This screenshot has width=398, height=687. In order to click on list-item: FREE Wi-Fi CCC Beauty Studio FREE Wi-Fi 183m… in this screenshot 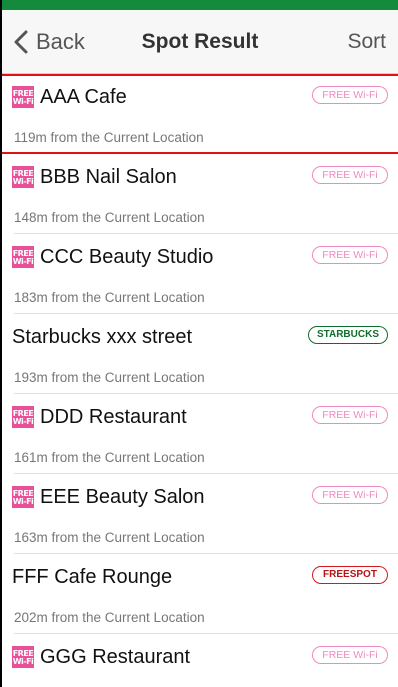, I will do `click(200, 274)`.